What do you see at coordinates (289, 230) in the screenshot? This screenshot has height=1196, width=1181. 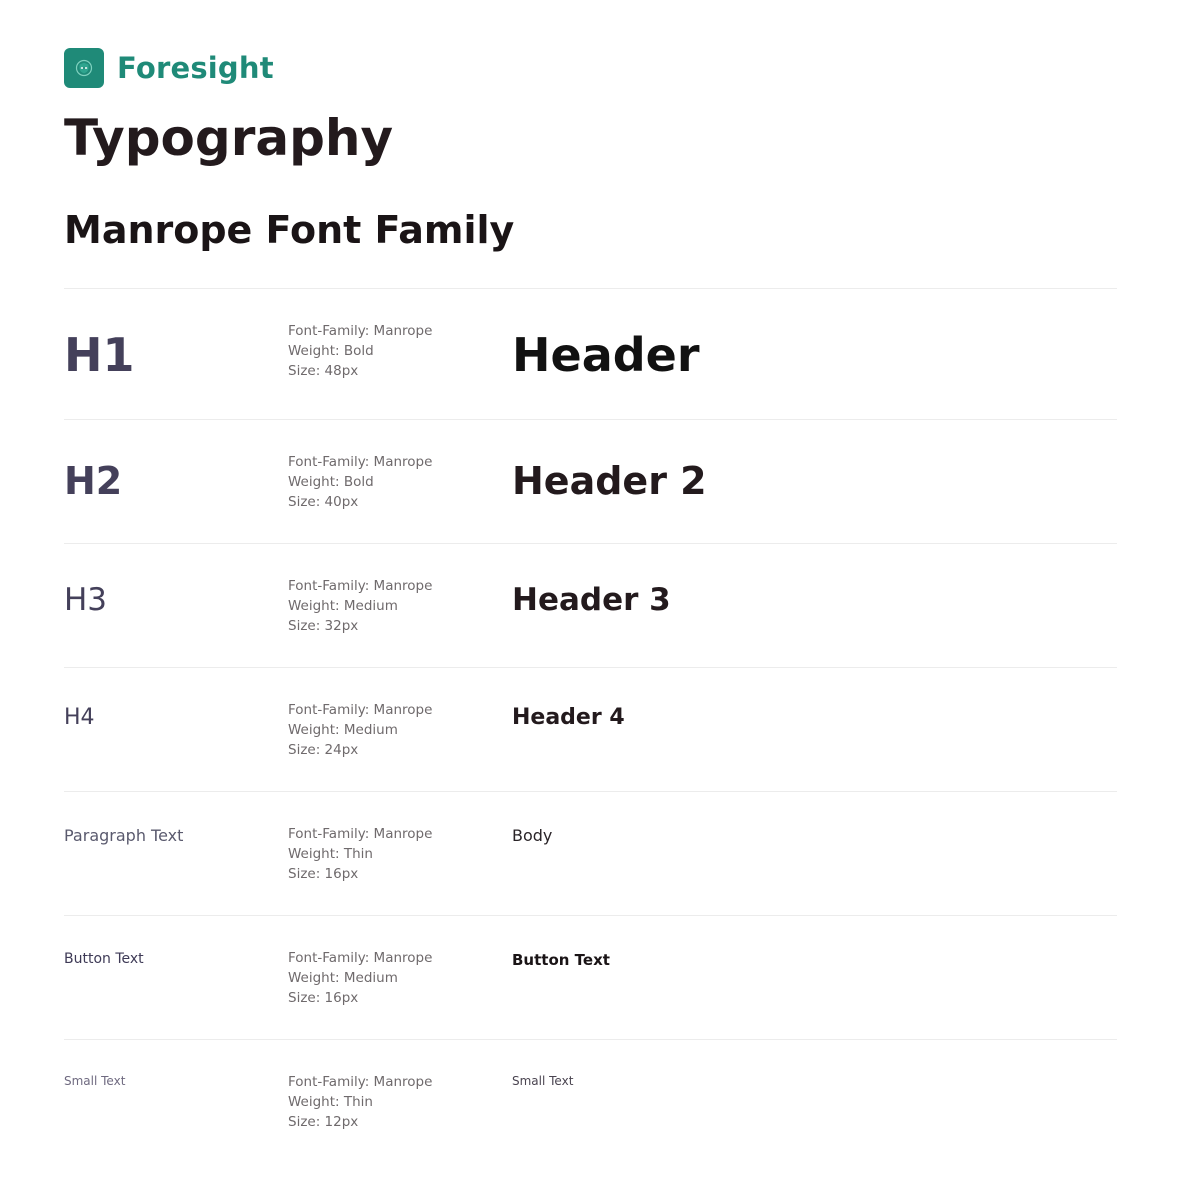 I see `section-title: Manrope Font Family` at bounding box center [289, 230].